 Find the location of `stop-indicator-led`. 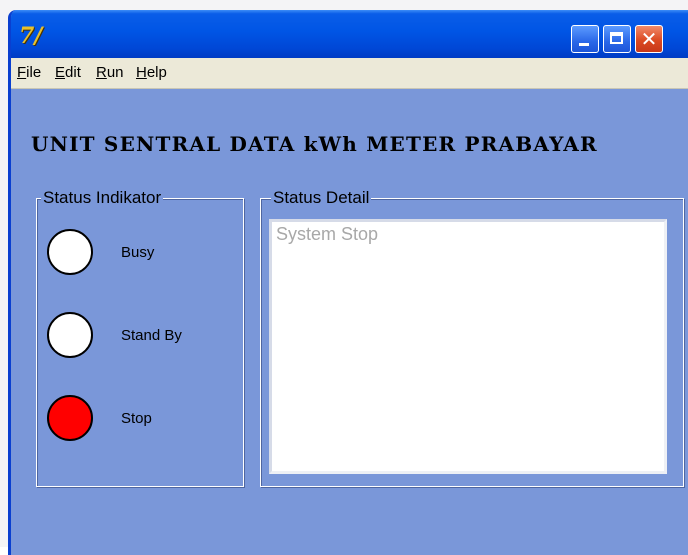

stop-indicator-led is located at coordinates (70, 418).